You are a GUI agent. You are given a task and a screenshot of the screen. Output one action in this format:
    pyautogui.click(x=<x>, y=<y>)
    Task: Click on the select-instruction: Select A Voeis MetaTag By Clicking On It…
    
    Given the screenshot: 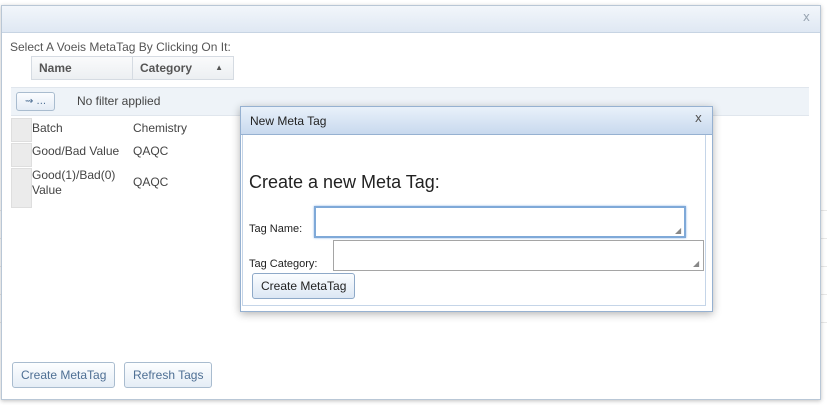 What is the action you would take?
    pyautogui.click(x=120, y=47)
    